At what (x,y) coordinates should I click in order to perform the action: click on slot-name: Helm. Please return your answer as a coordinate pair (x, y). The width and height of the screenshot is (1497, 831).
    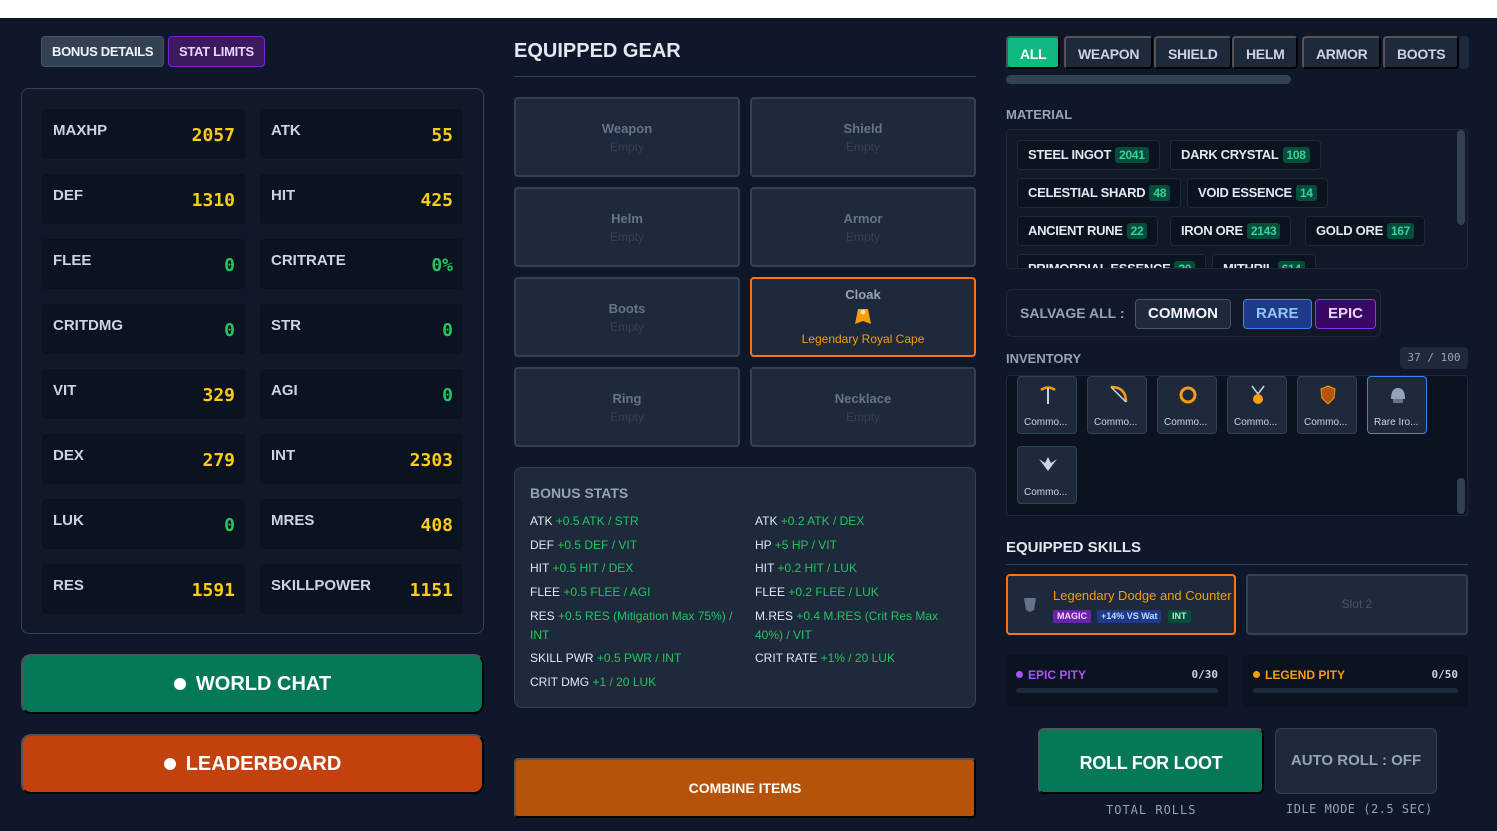
    Looking at the image, I should click on (627, 218).